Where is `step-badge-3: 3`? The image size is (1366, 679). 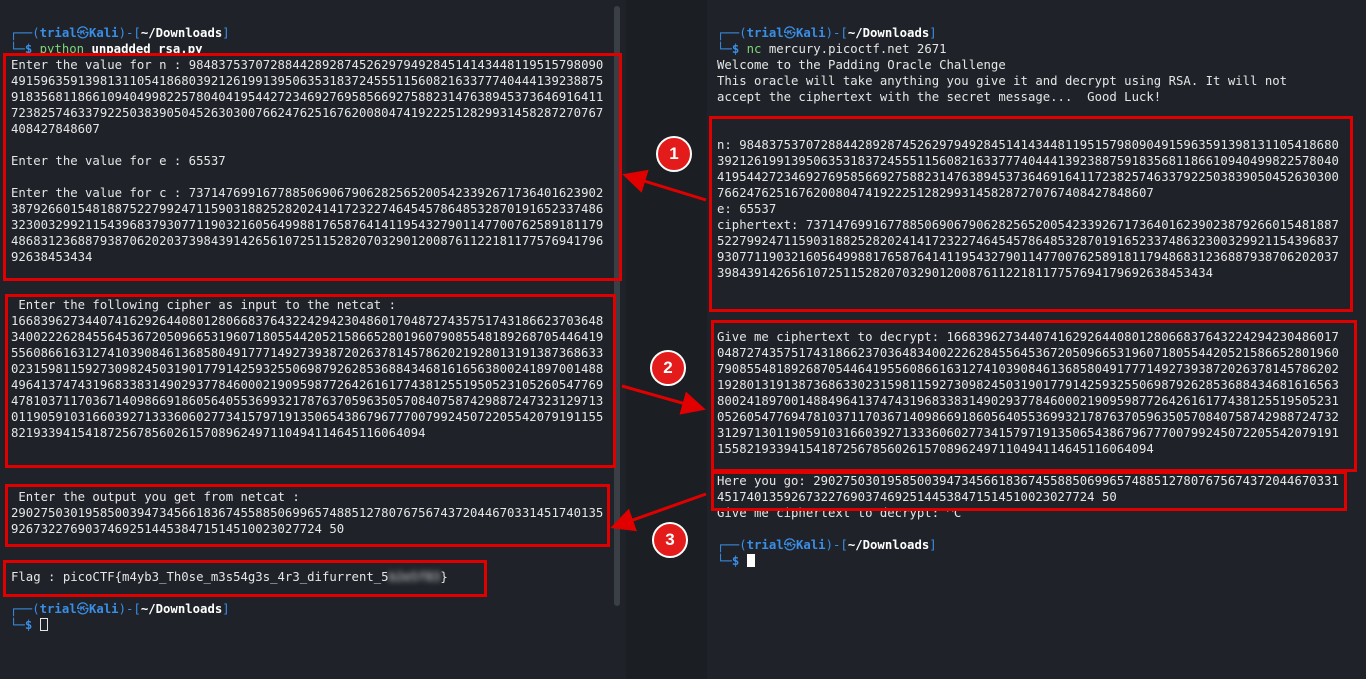 step-badge-3: 3 is located at coordinates (670, 540).